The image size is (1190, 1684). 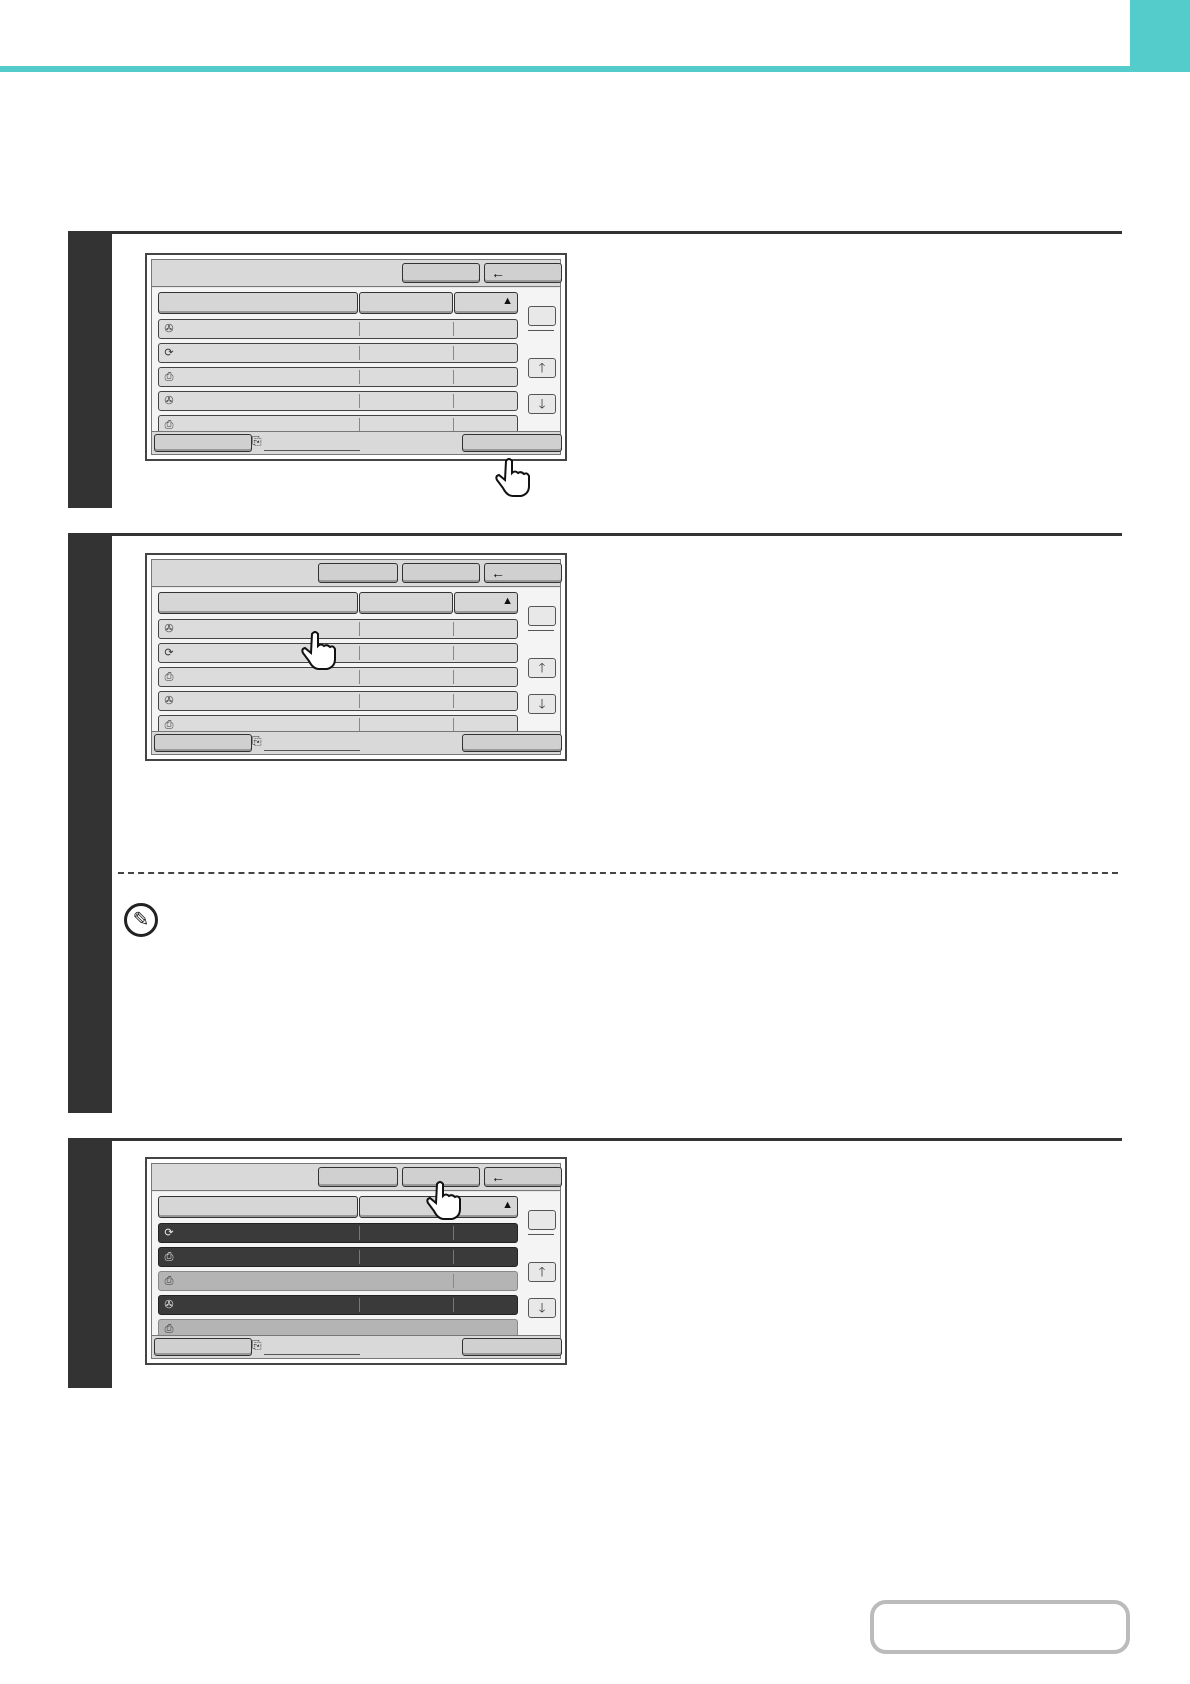 I want to click on step-3-screen: ← ▲ ⟳ ⎙ ⎙ ✇ ⎙ 🡑 🡓 ⎘, so click(x=356, y=1261).